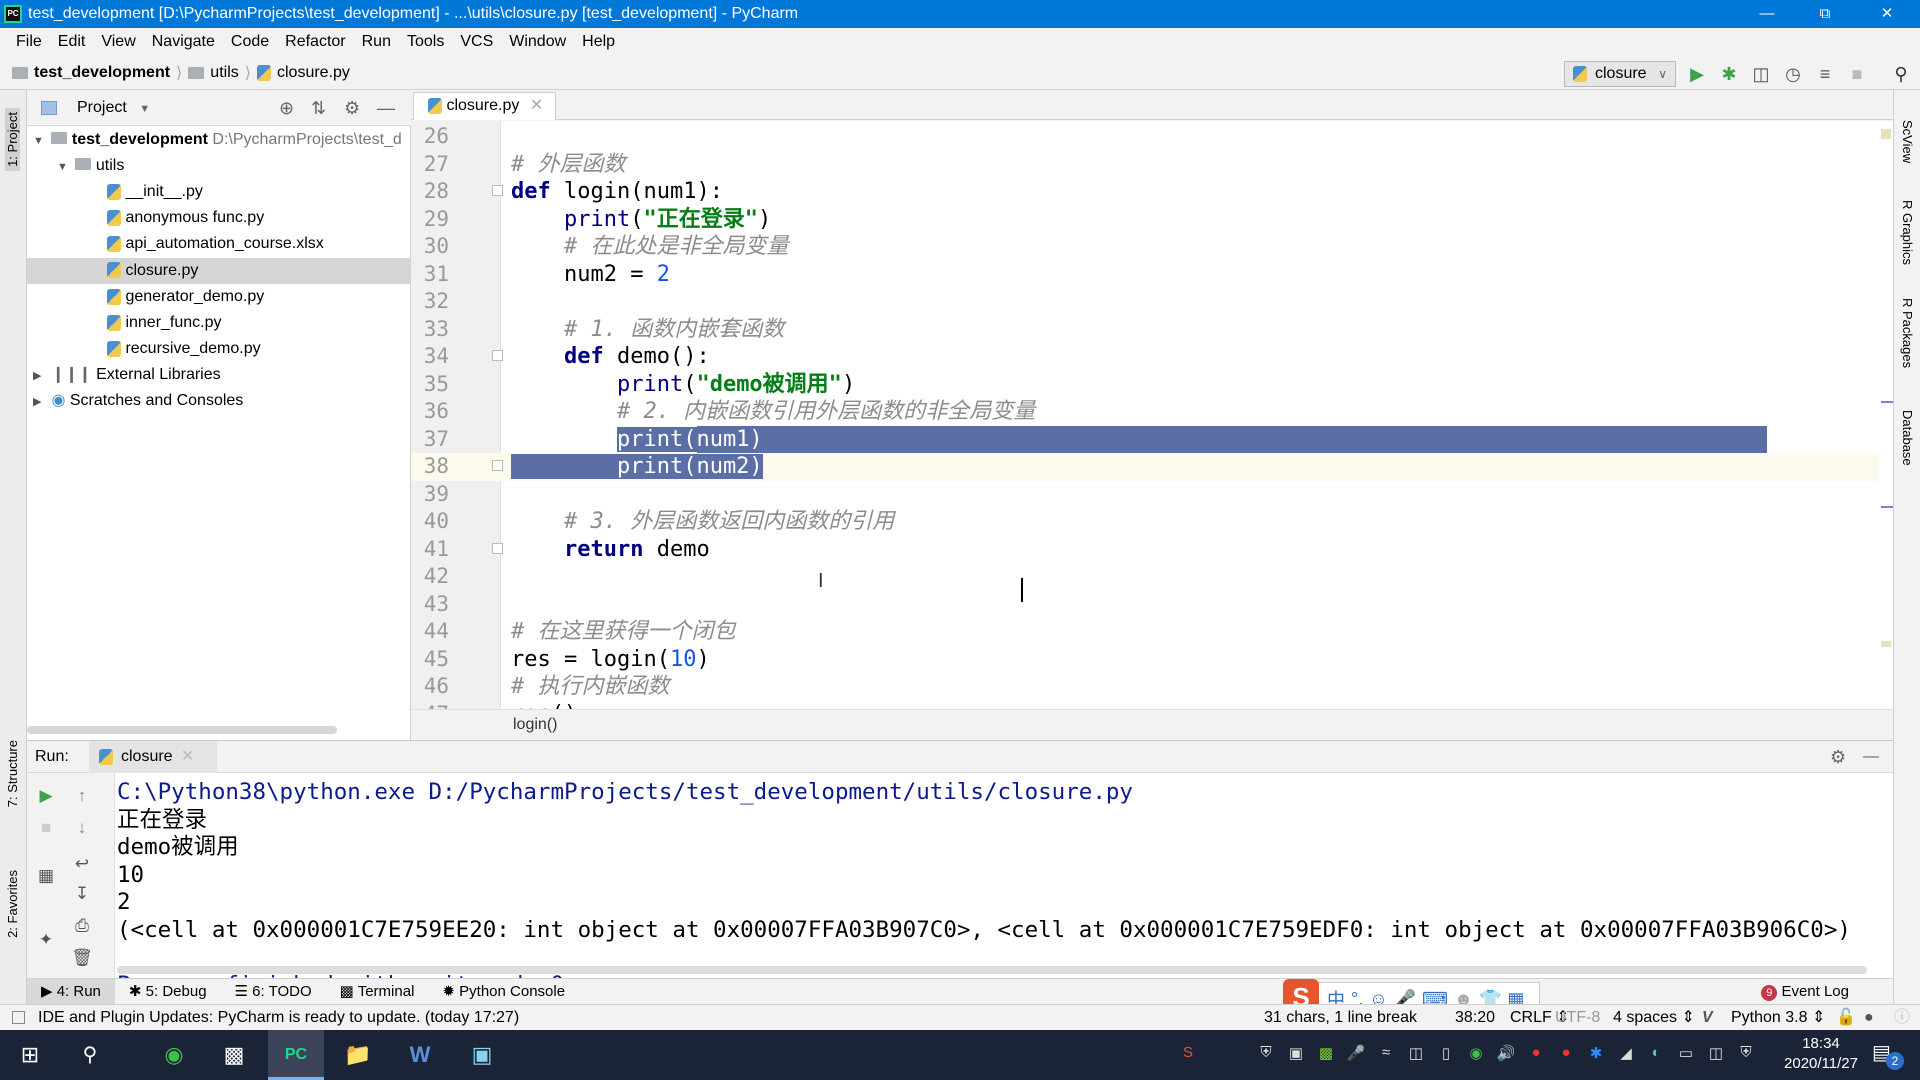 The width and height of the screenshot is (1920, 1080). Describe the element at coordinates (82, 864) in the screenshot. I see `soft-wrap-icon: ↩` at that location.